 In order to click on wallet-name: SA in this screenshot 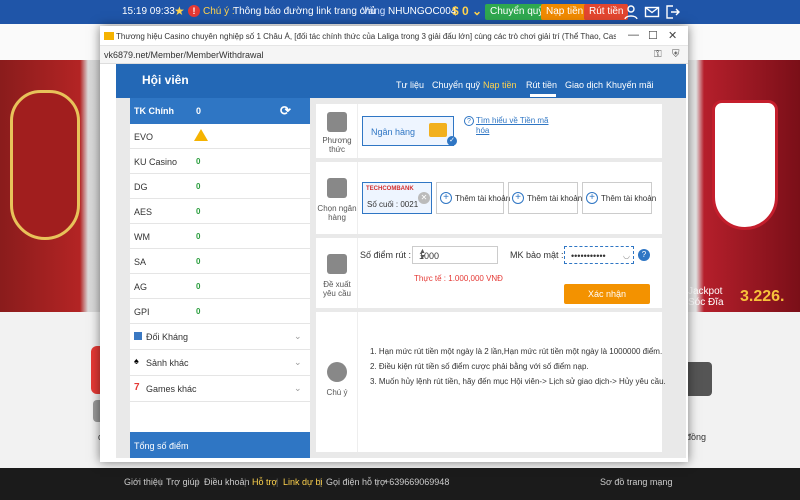, I will do `click(140, 262)`.